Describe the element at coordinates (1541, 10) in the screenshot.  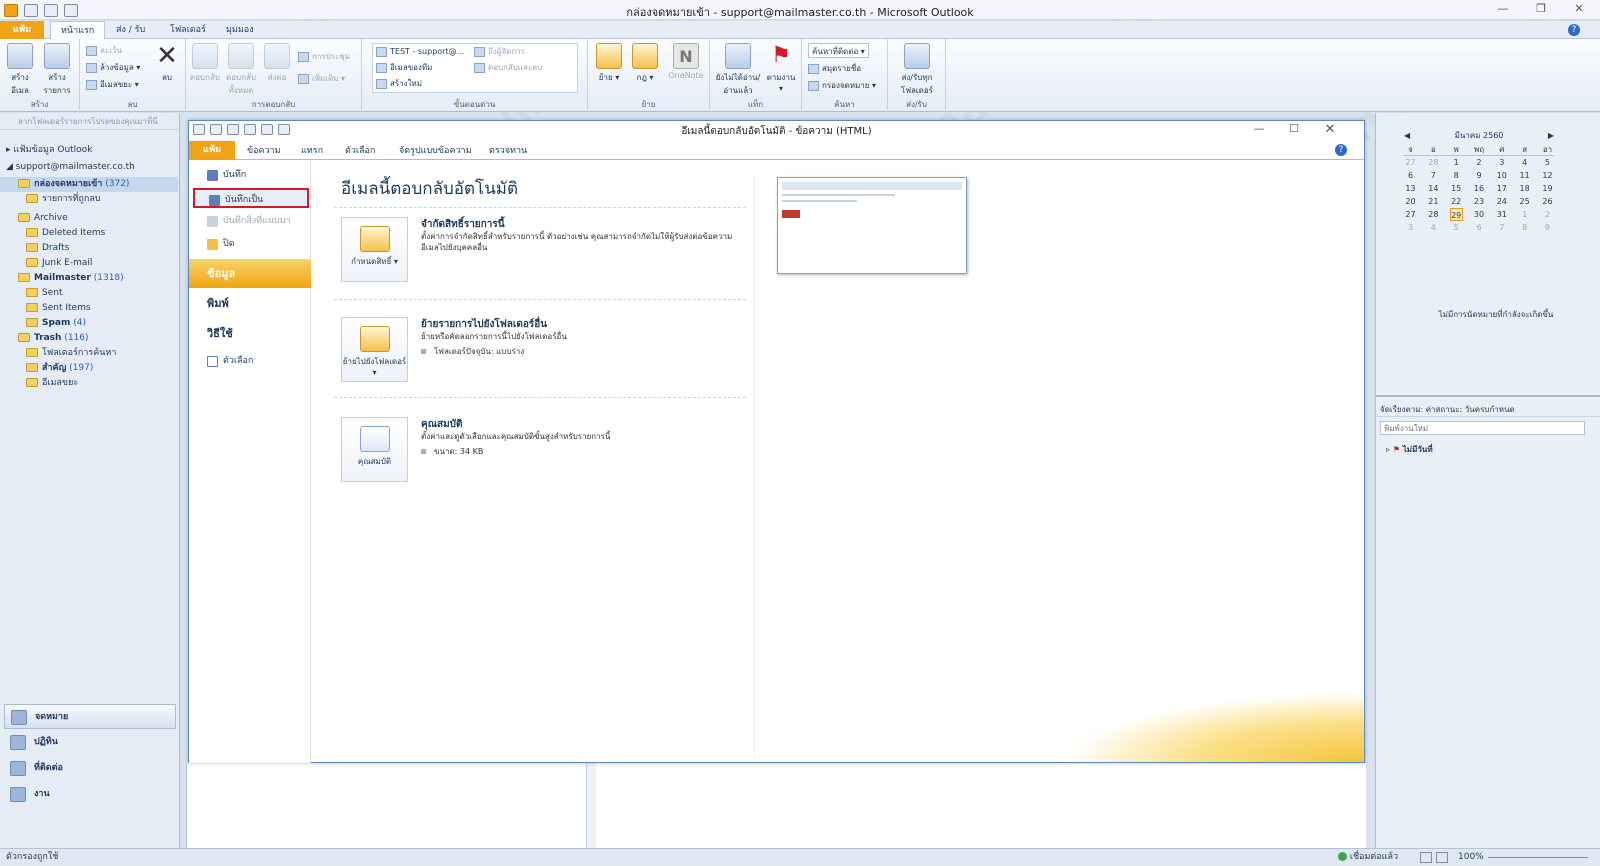
I see `maximize-button: ❐` at that location.